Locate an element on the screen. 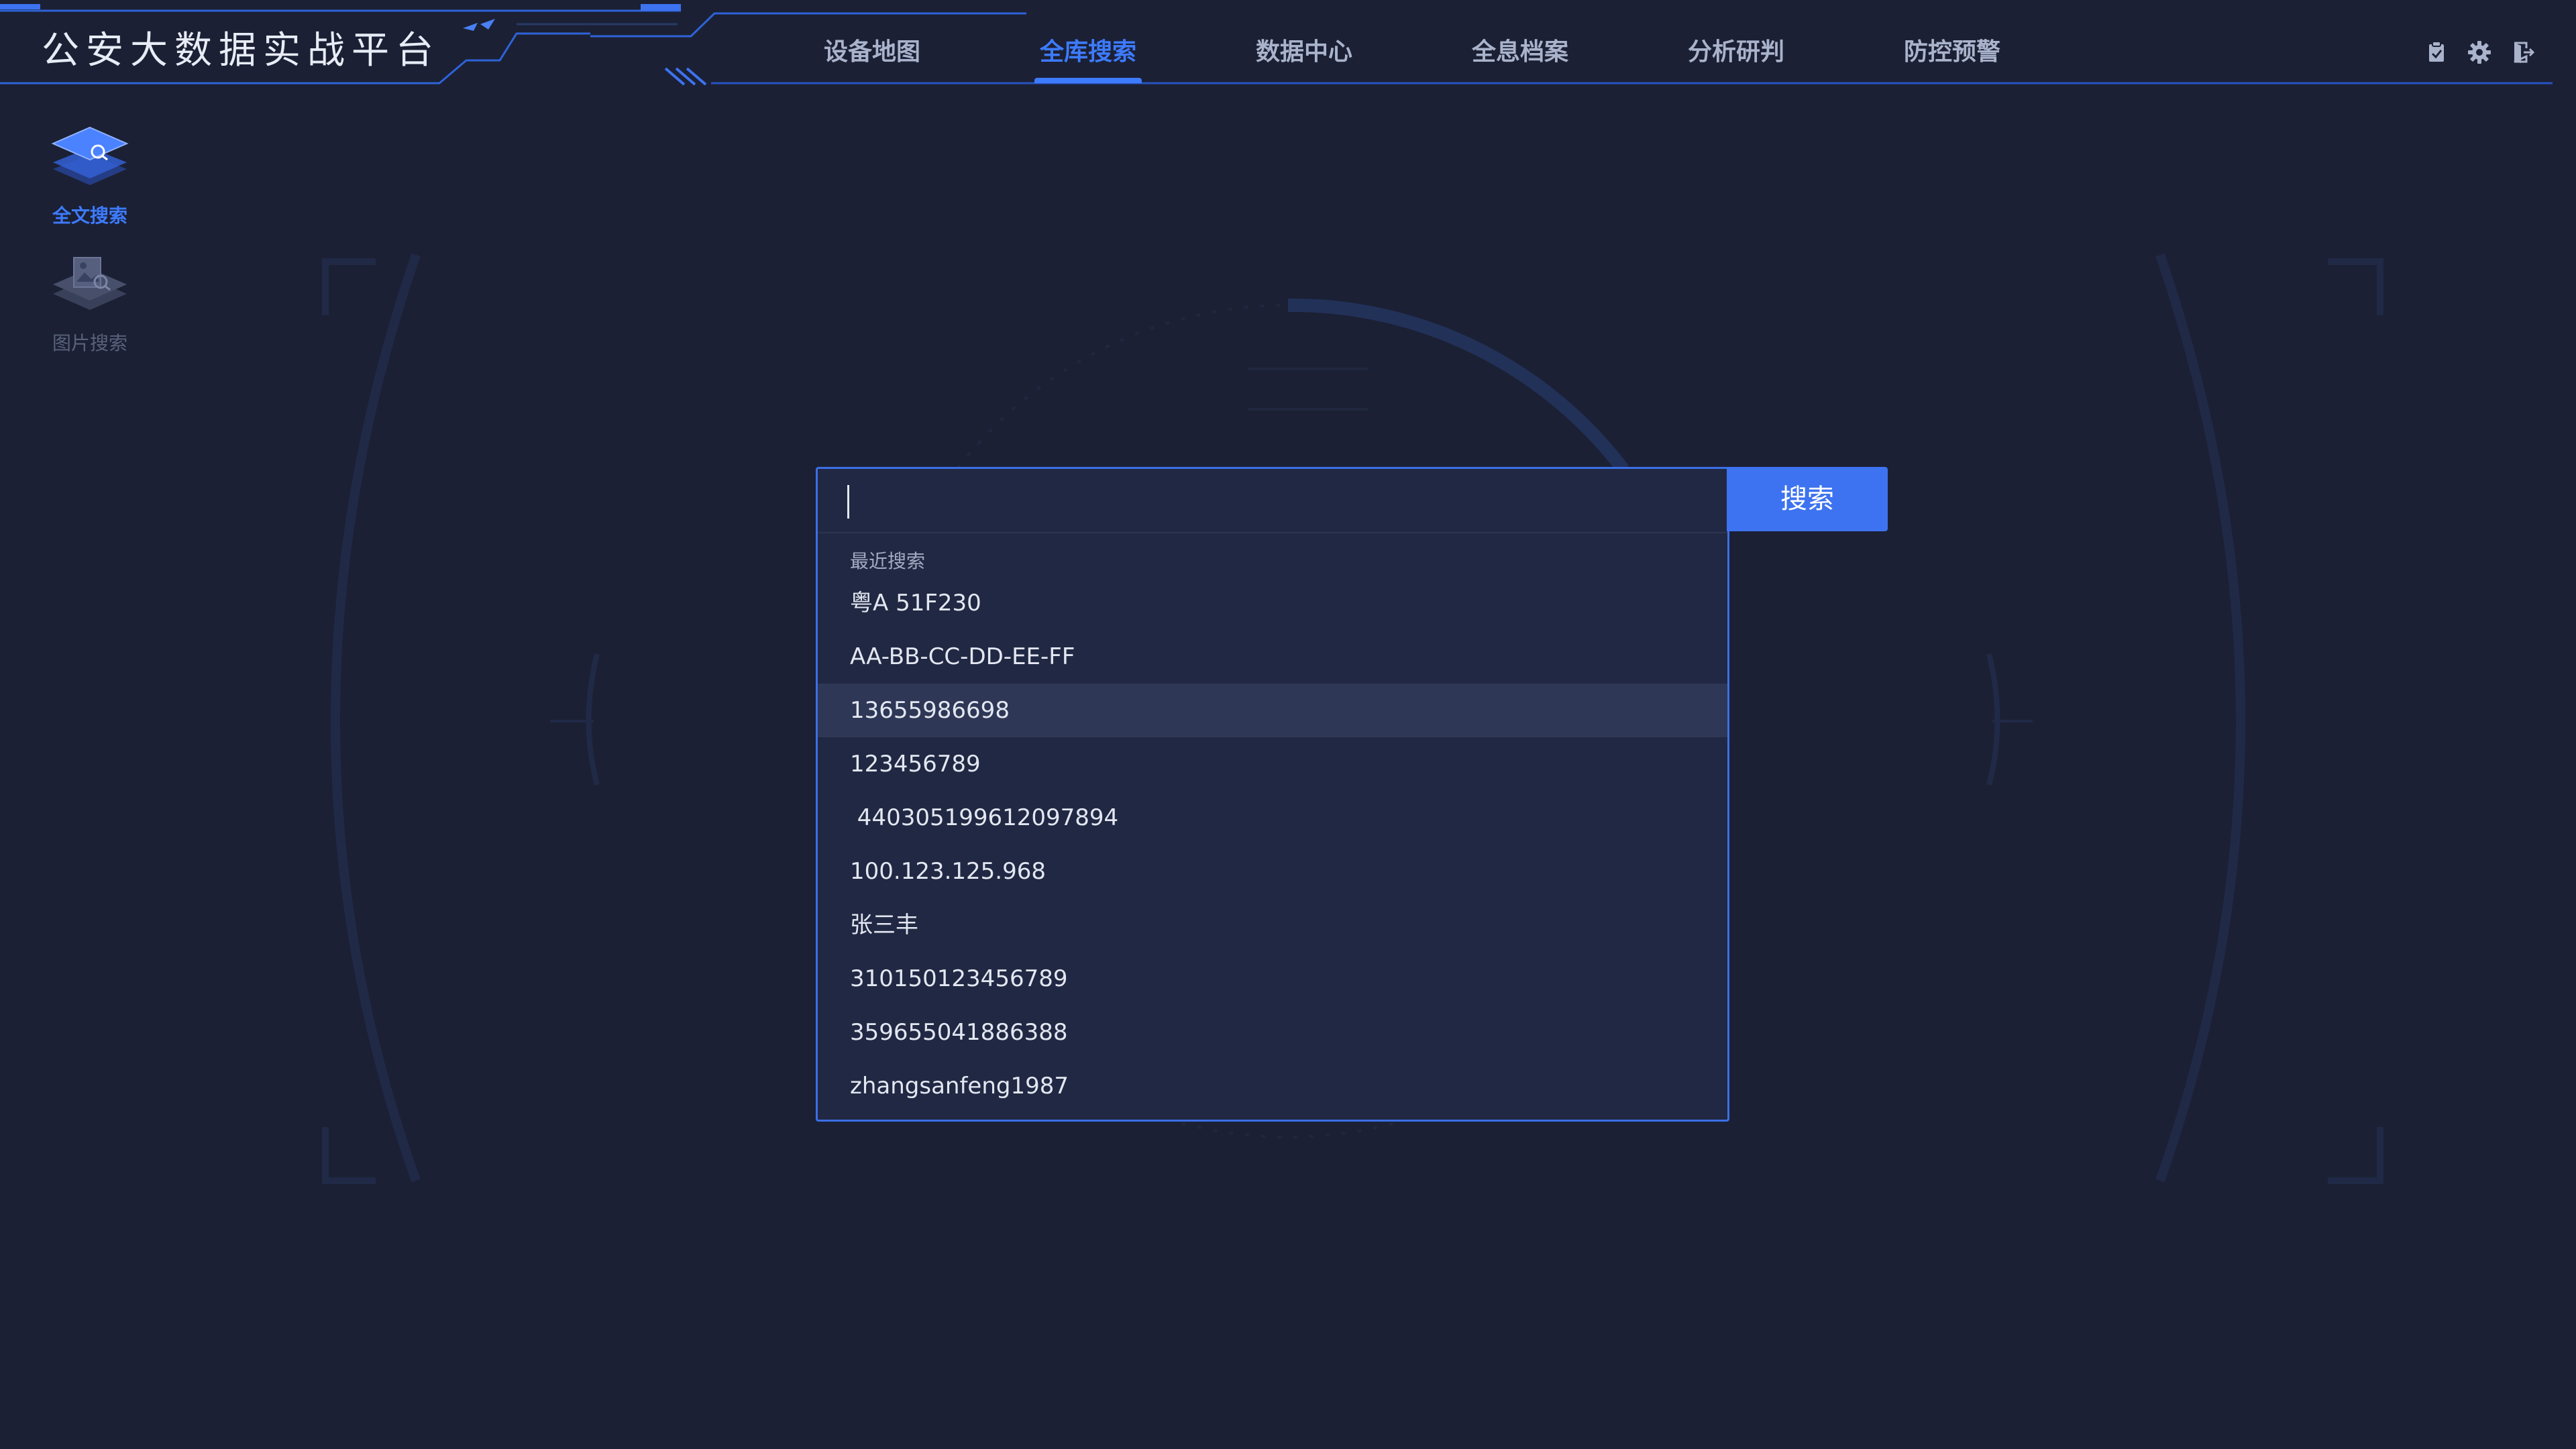  tab-full-search: 全库搜索 is located at coordinates (1088, 55).